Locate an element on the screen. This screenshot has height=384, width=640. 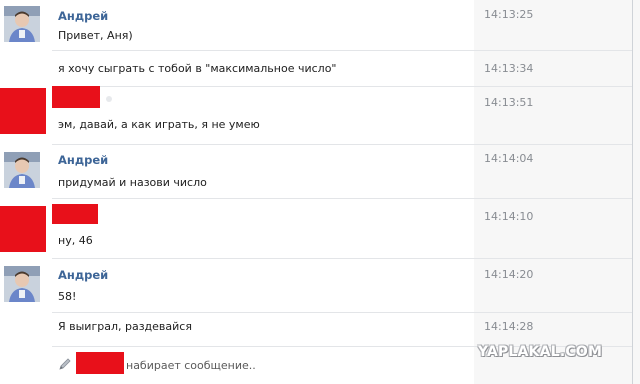
message-time: 14:14:20 is located at coordinates (508, 274).